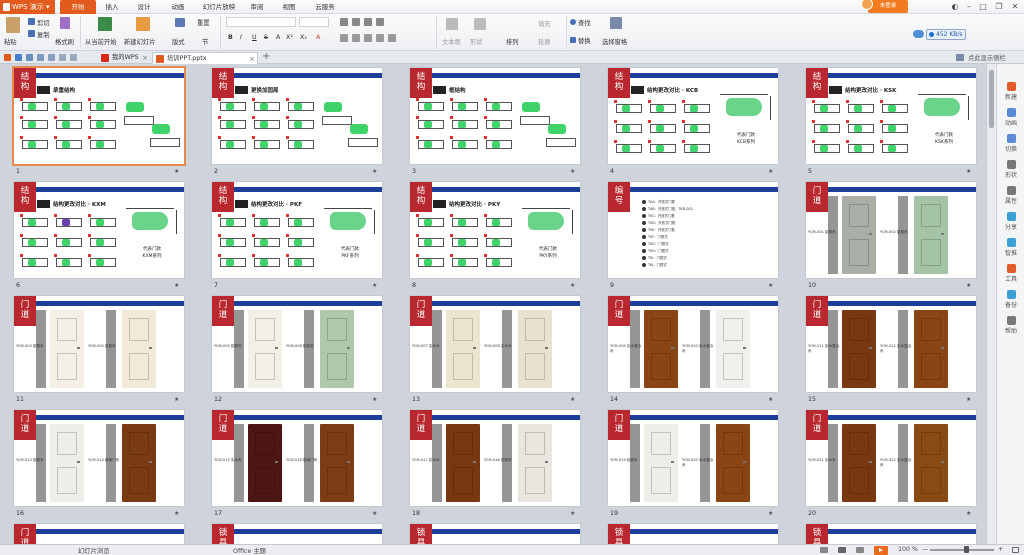 Image resolution: width=1024 pixels, height=555 pixels. What do you see at coordinates (112, 7) in the screenshot?
I see `tab-insert: 插入` at bounding box center [112, 7].